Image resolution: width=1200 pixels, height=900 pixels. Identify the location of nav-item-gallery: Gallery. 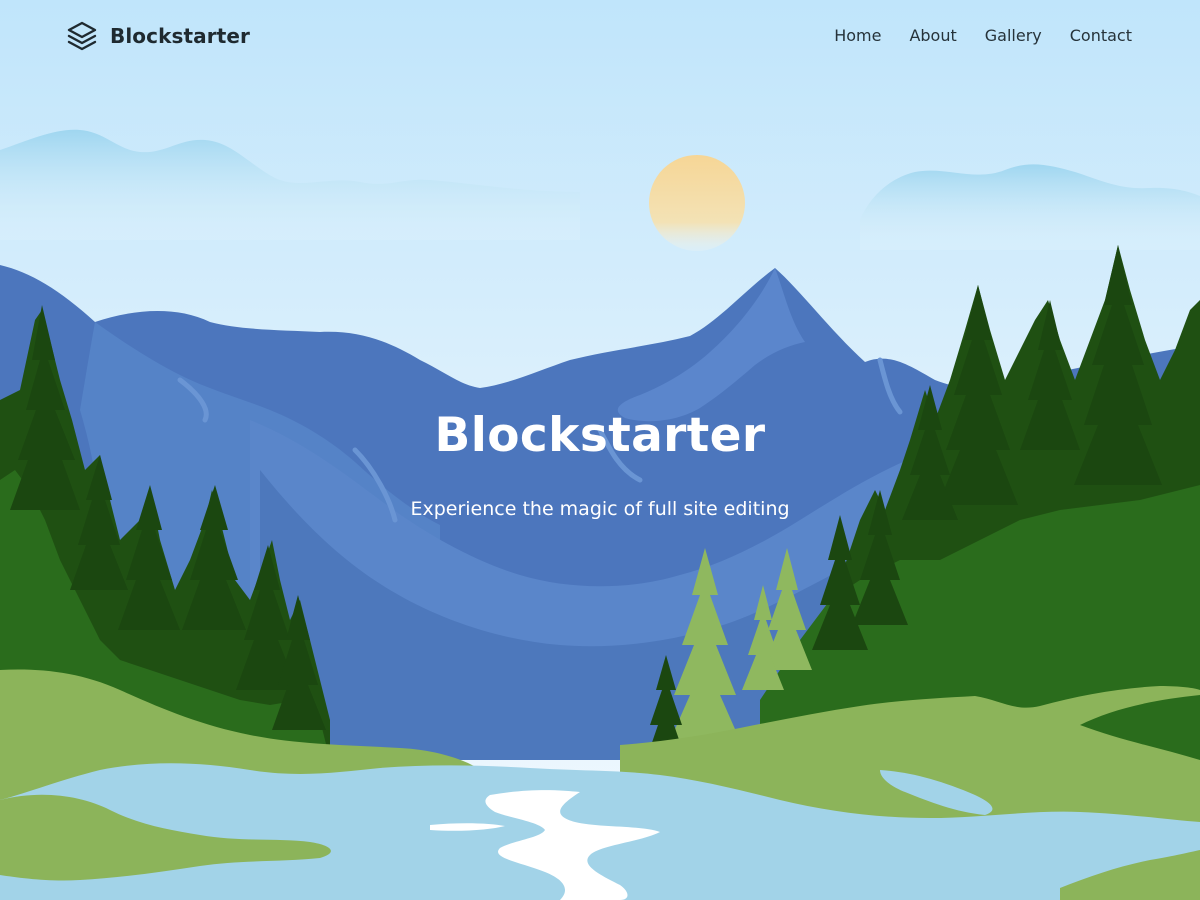
(1013, 36).